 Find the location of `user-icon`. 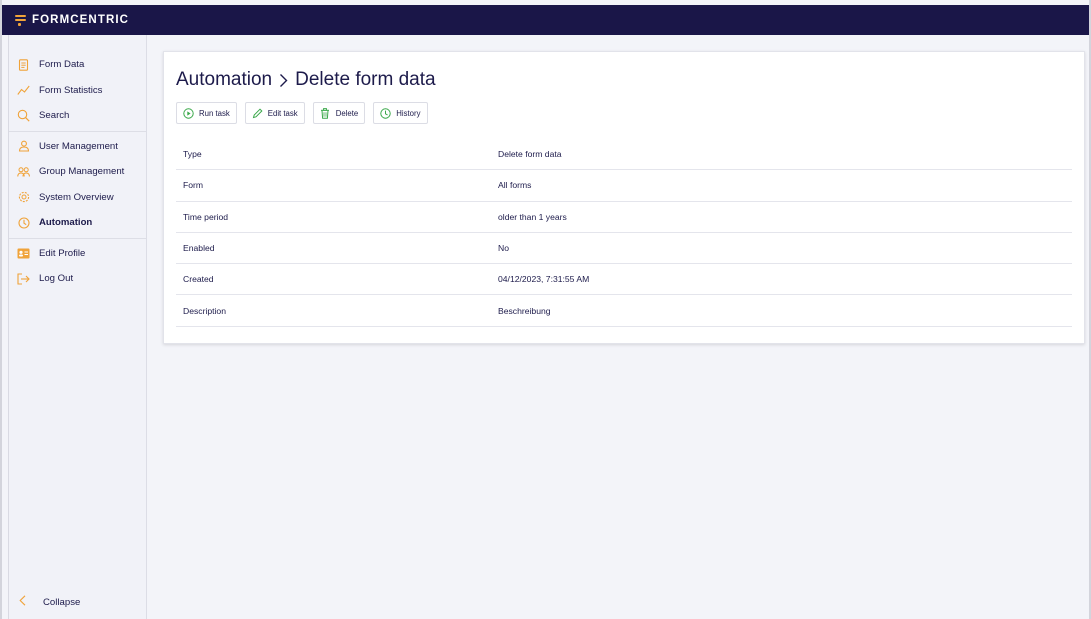

user-icon is located at coordinates (23, 146).